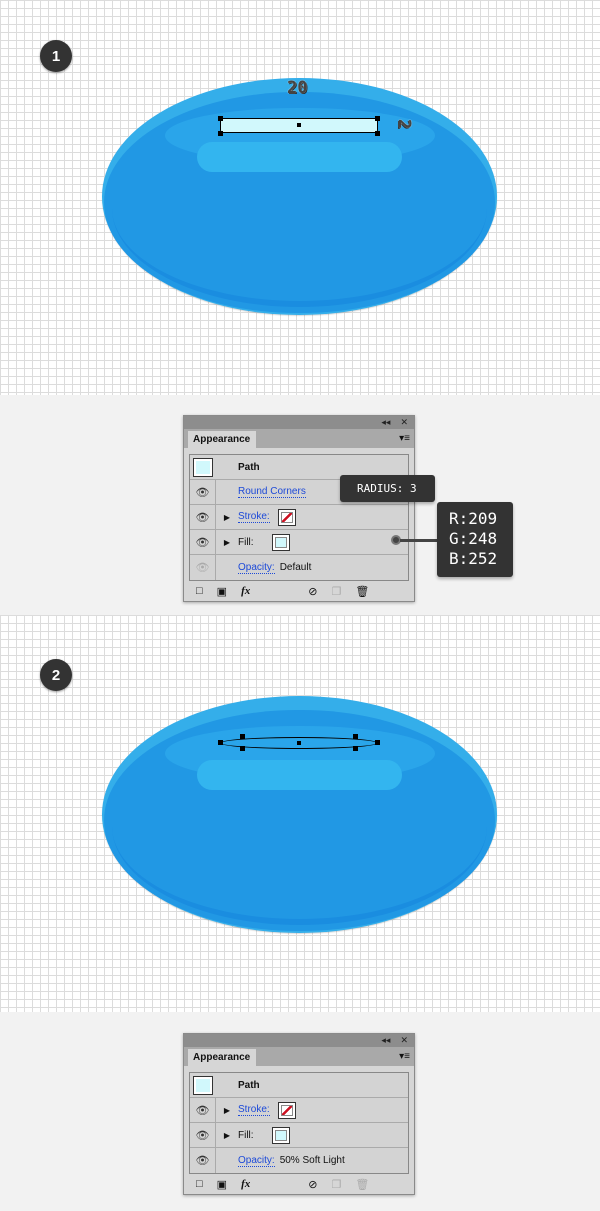 The width and height of the screenshot is (600, 1211). I want to click on round-corners-link: Round Corners, so click(272, 492).